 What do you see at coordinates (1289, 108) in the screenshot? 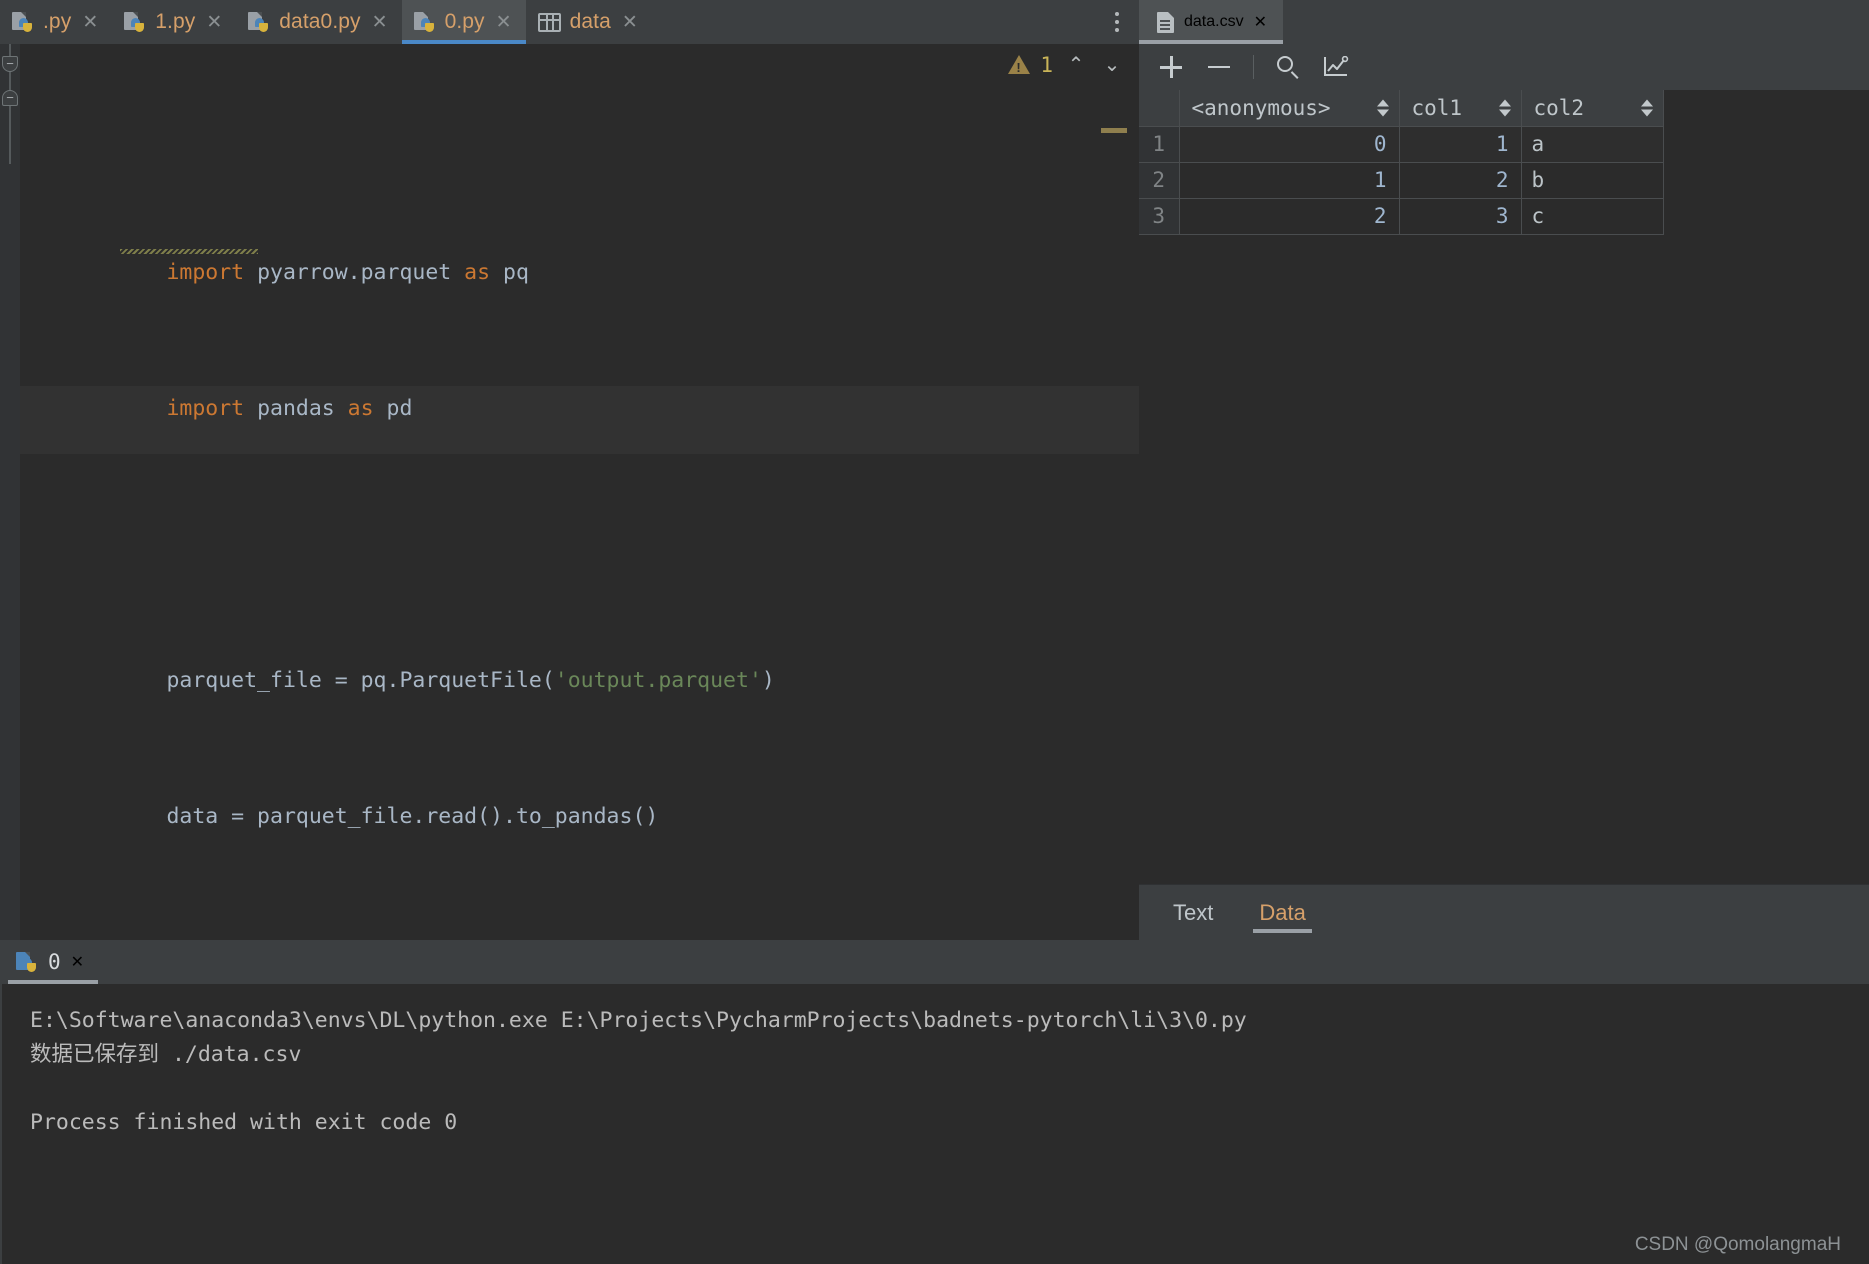
I see `column-header-anonymous: <anonymous>` at bounding box center [1289, 108].